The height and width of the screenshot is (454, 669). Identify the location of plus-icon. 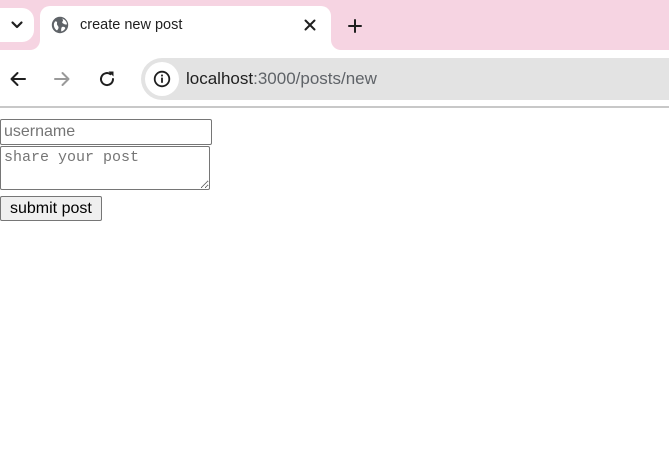
(355, 26).